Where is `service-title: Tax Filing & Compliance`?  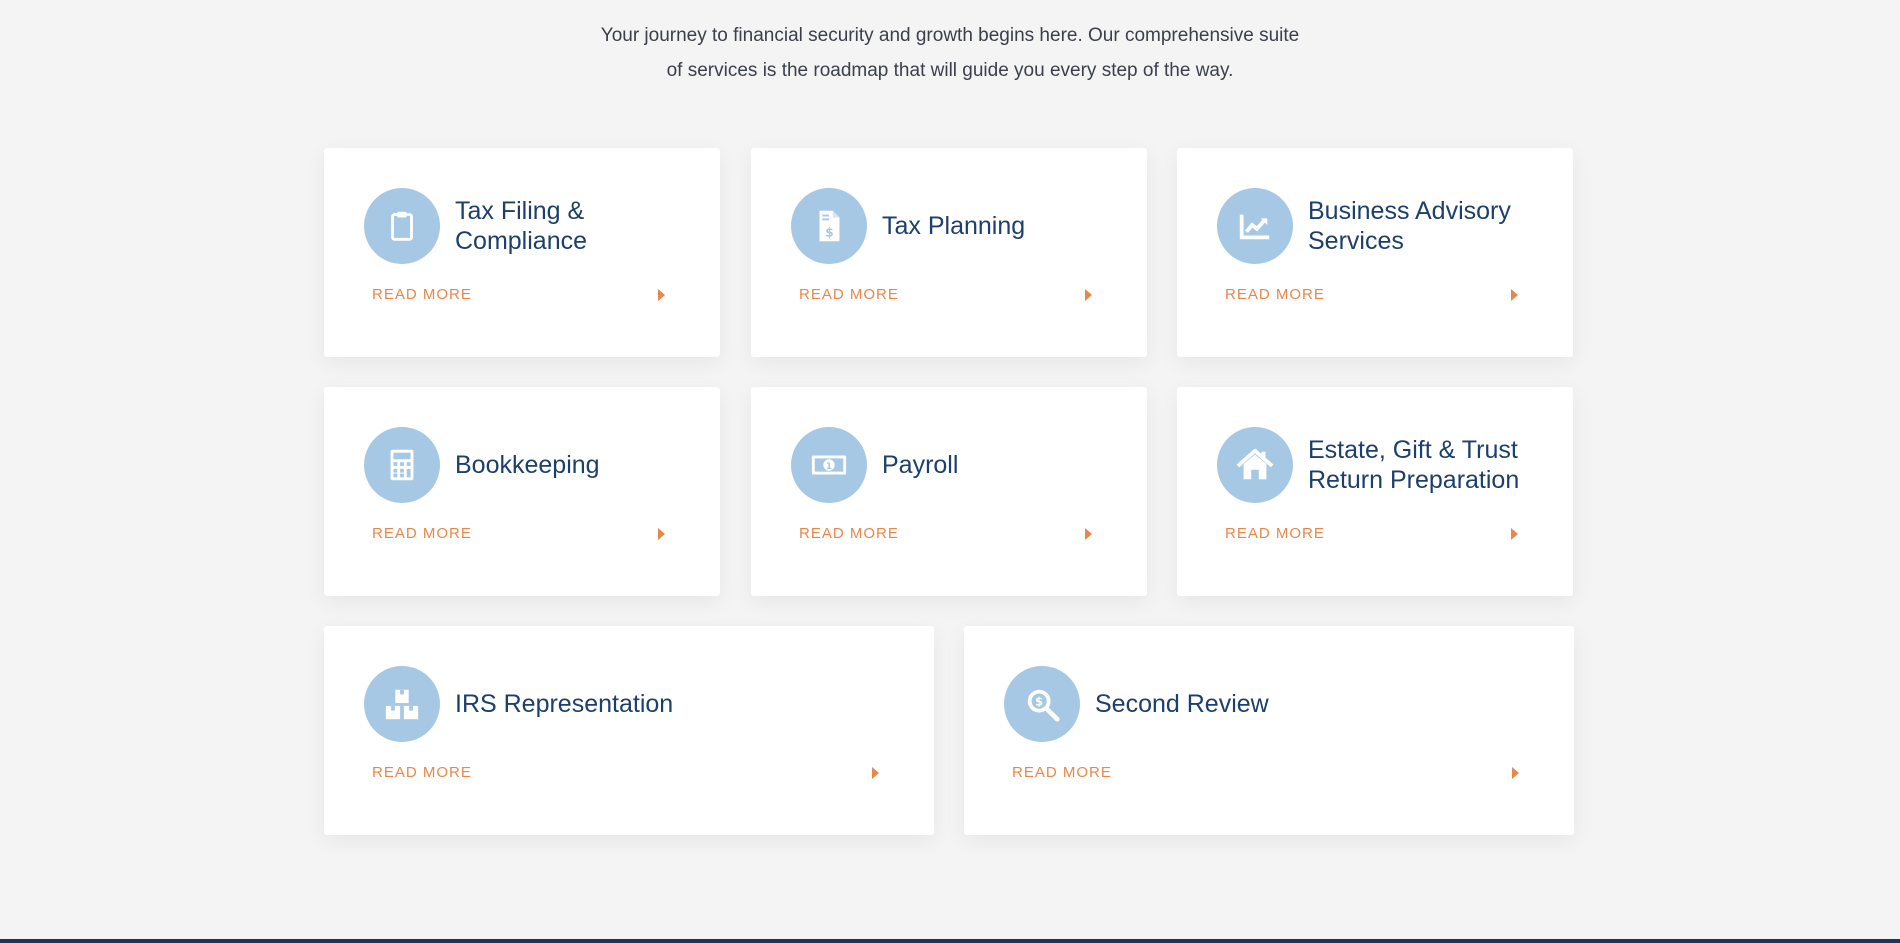
service-title: Tax Filing & Compliance is located at coordinates (521, 226).